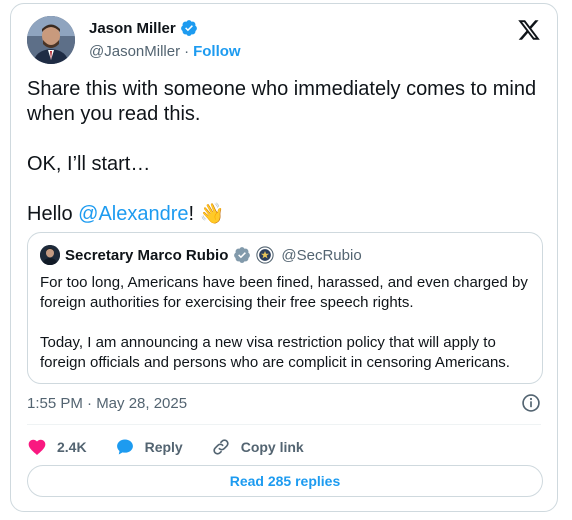 The image size is (572, 520). I want to click on reply-button: Reply, so click(149, 447).